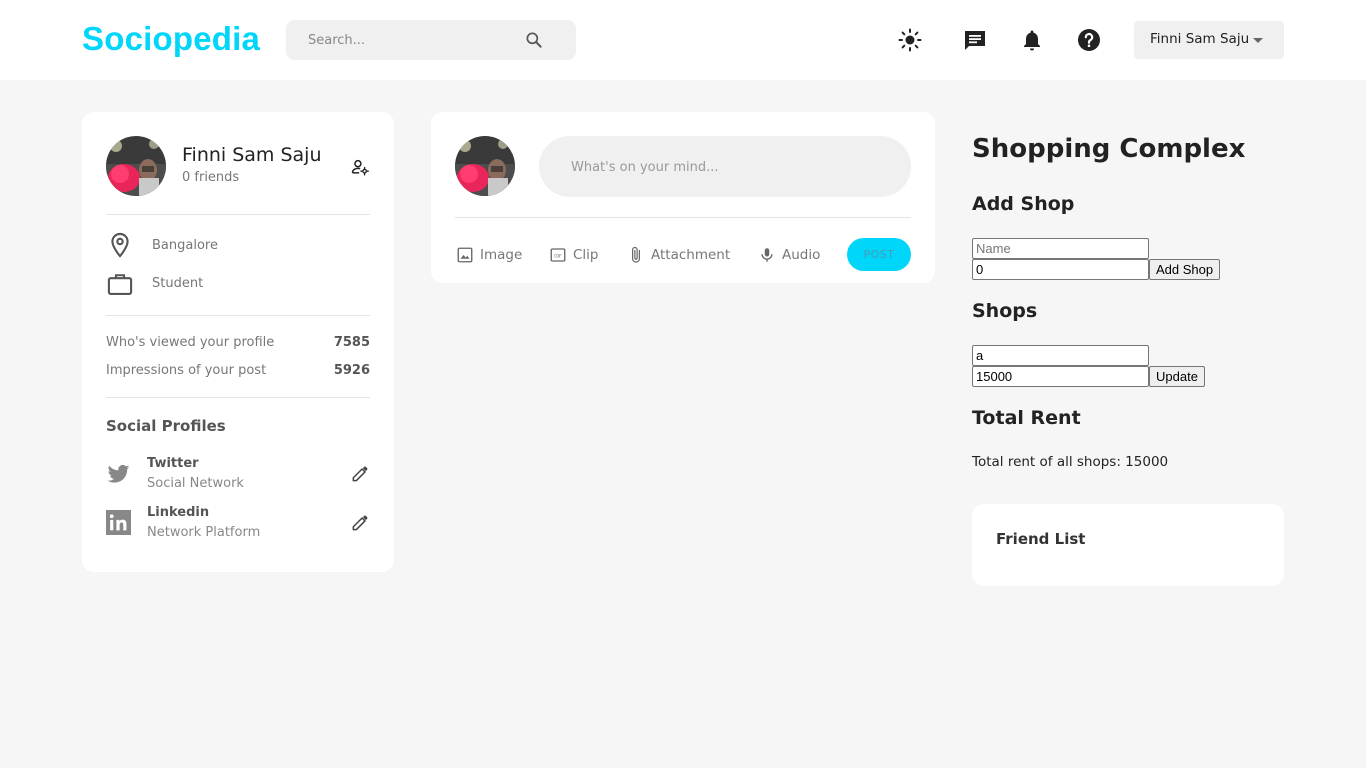 The width and height of the screenshot is (1366, 768). I want to click on svg-text: GIF, so click(558, 256).